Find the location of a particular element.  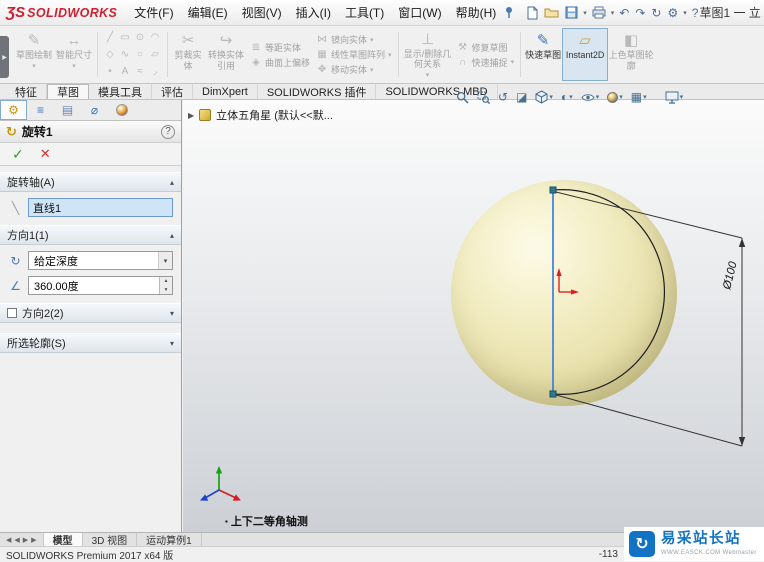

options-gear-icon: ⚙ is located at coordinates (672, 13).